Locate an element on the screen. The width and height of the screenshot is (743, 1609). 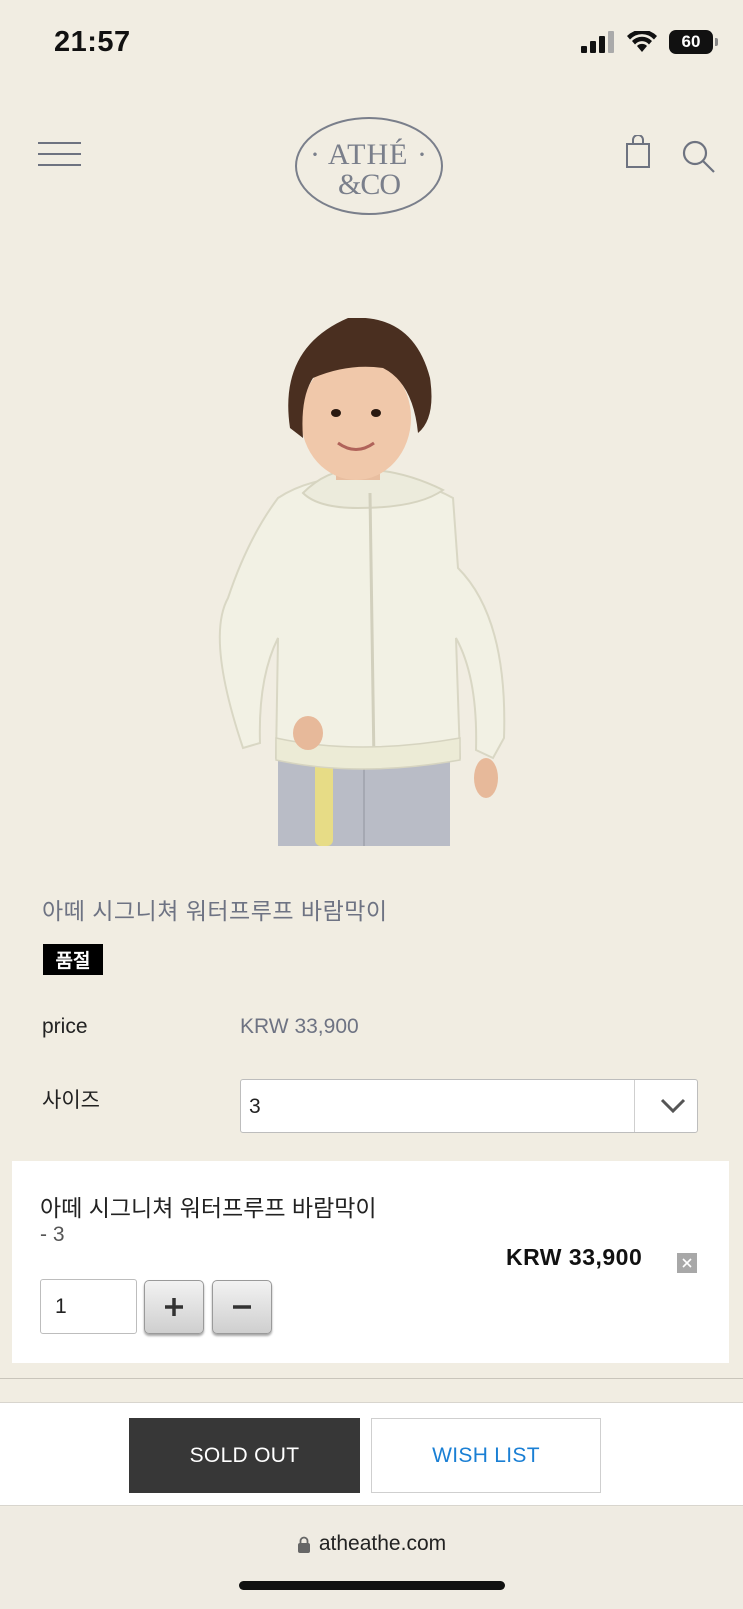
price-label: price is located at coordinates (65, 1026).